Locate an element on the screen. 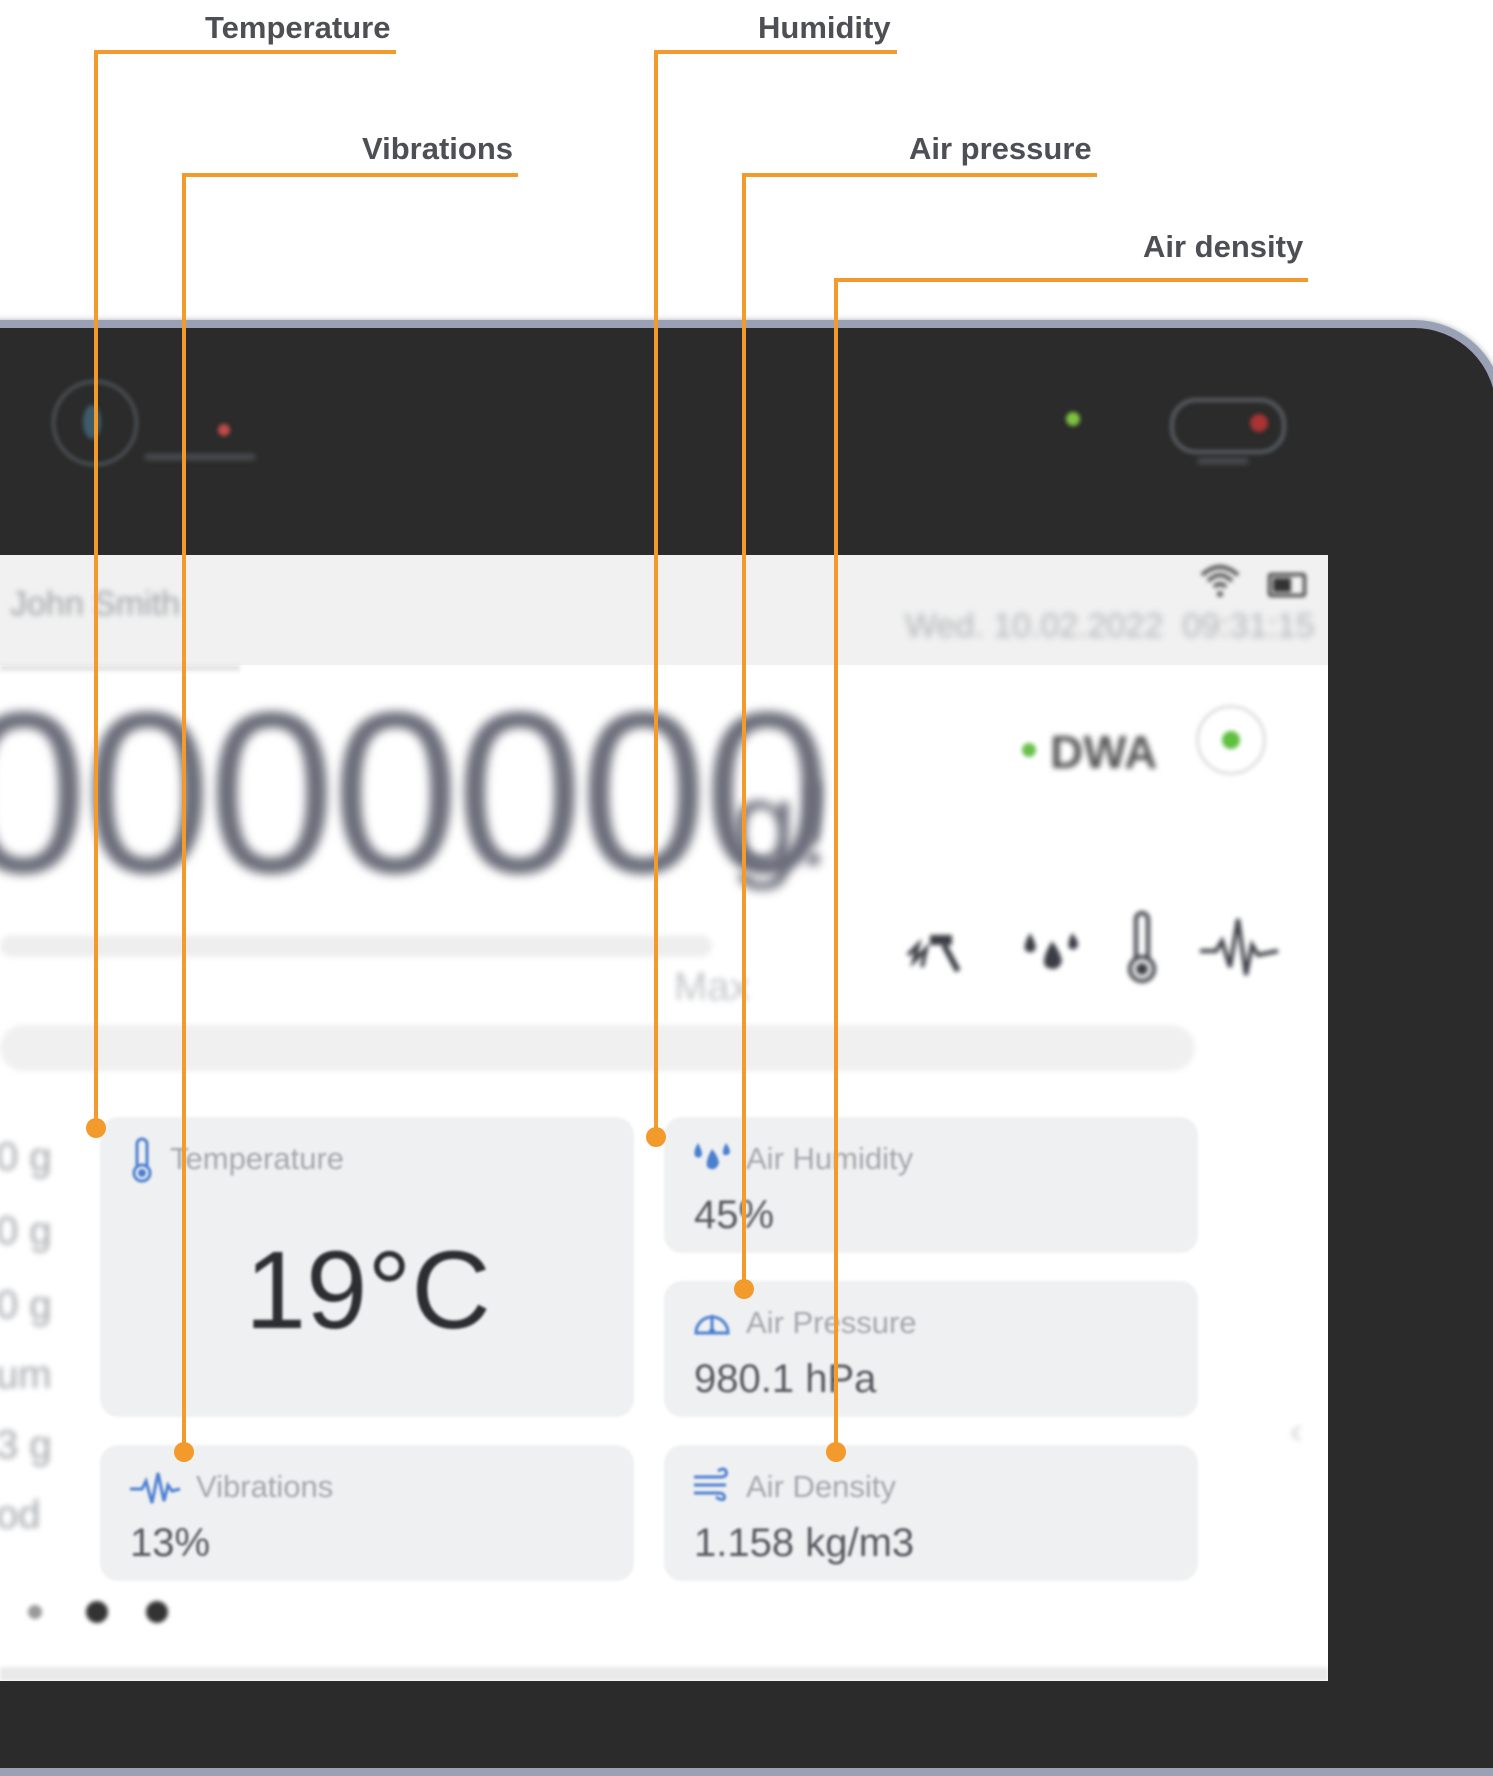 The image size is (1493, 1776). humidity-callout-label: Humidity is located at coordinates (824, 27).